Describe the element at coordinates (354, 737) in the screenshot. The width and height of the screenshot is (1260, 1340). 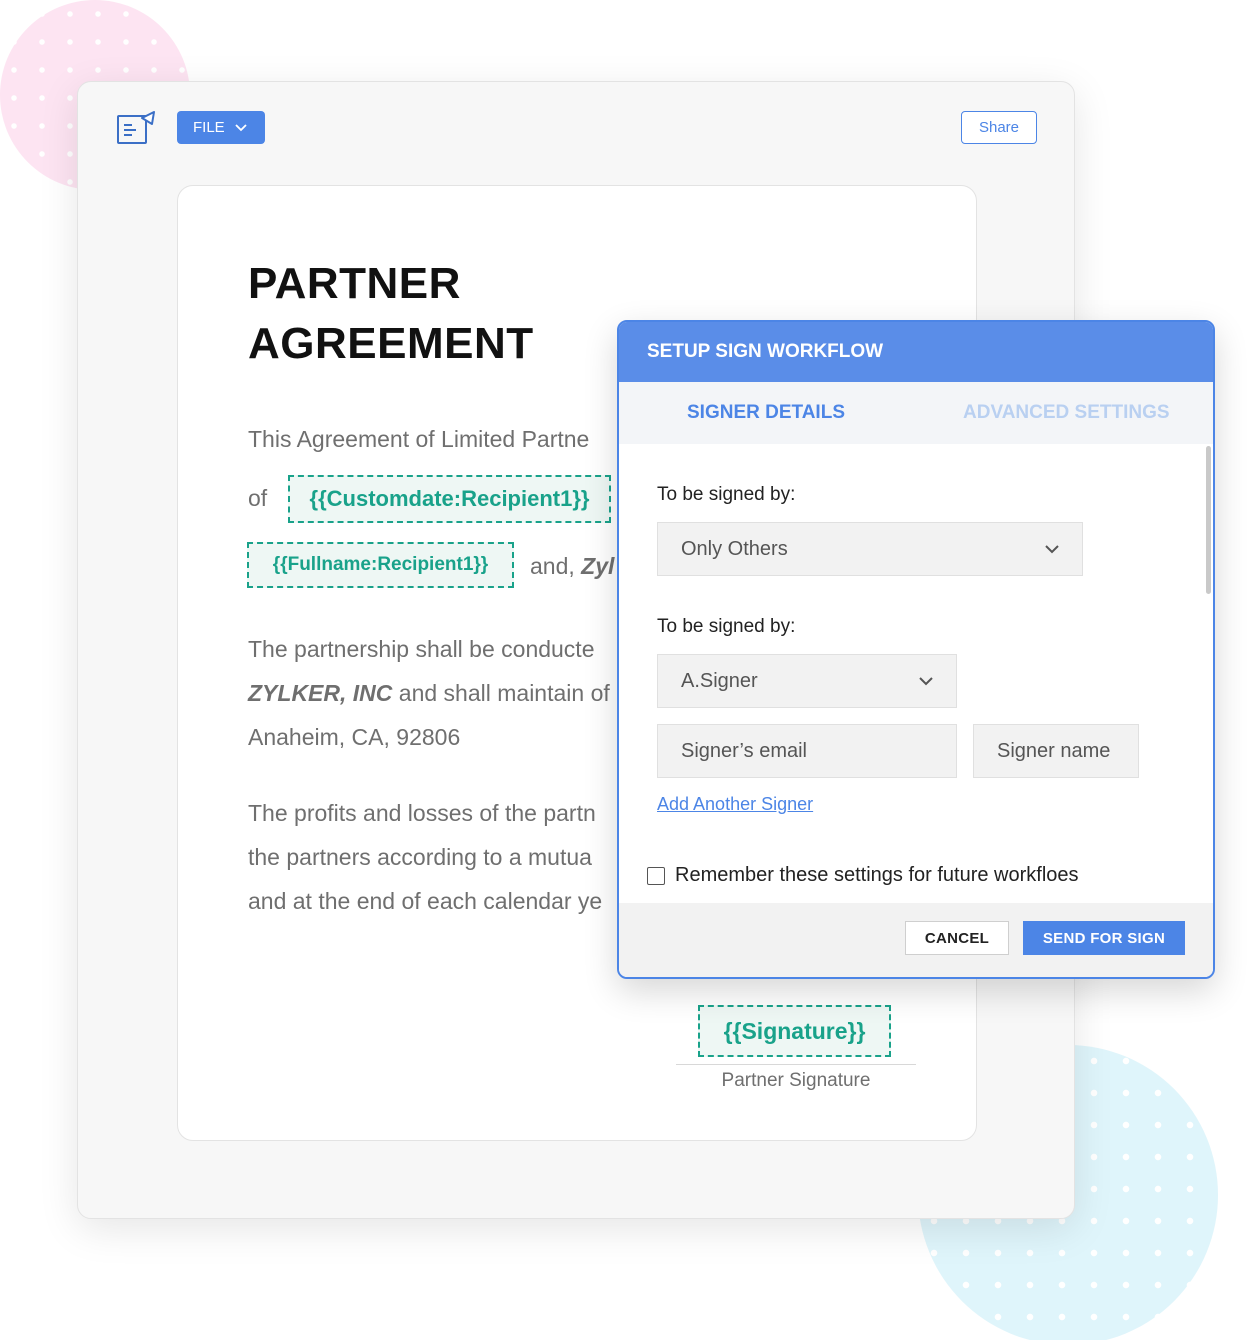
I see `address-text: Anaheim, CA, 92806` at that location.